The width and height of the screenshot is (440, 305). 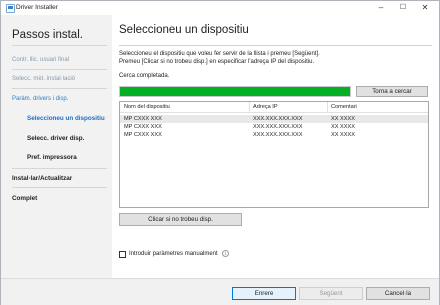 I want to click on window-title: Driver Installer, so click(x=37, y=7).